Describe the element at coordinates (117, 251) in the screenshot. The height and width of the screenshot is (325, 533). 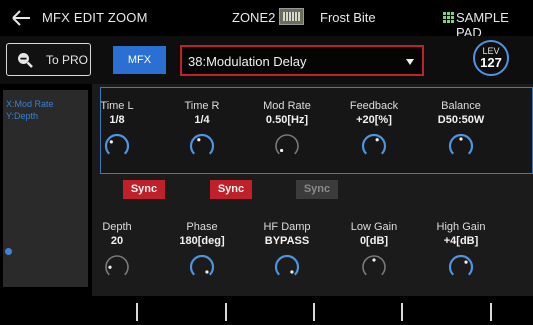
I see `param-depth: Depth 20` at that location.